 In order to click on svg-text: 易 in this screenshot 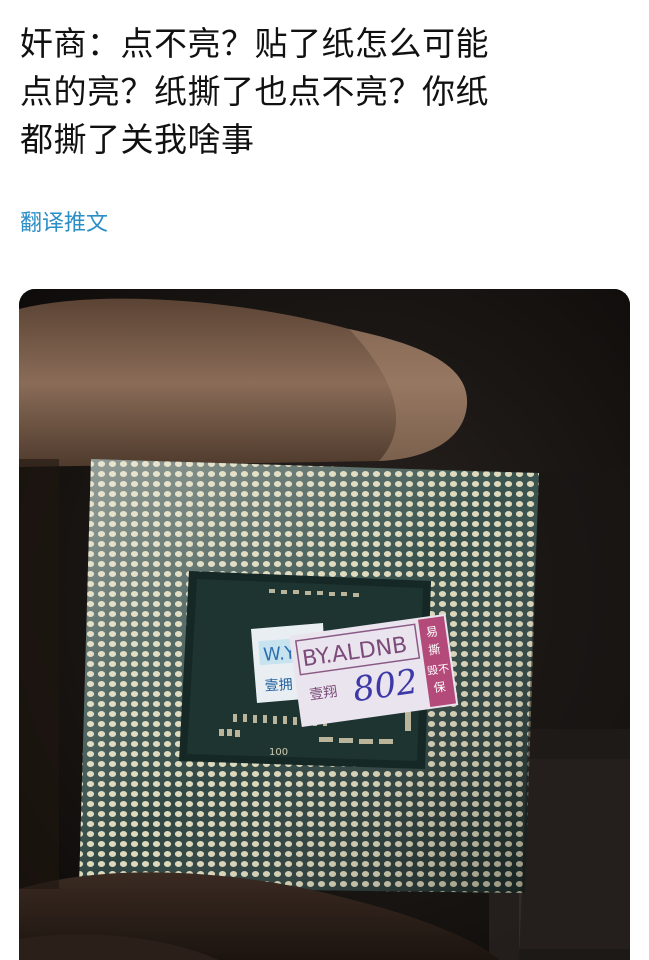, I will do `click(432, 632)`.